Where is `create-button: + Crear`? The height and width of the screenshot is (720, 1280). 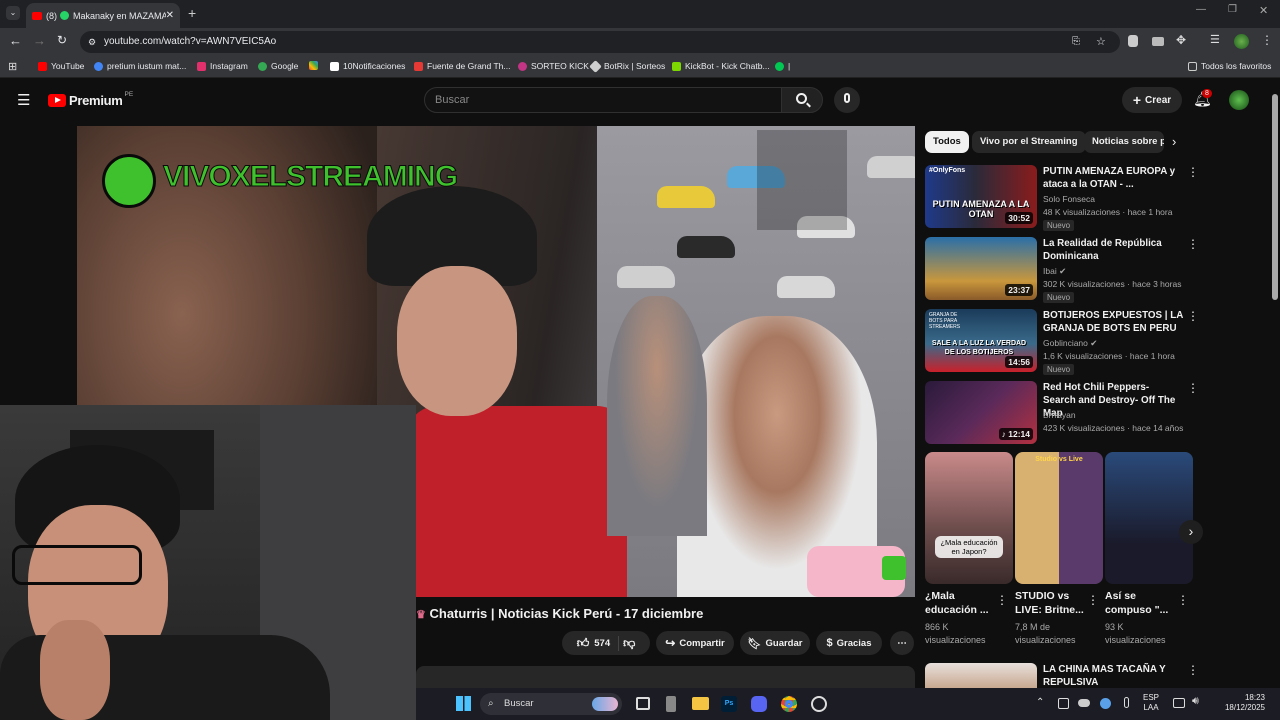 create-button: + Crear is located at coordinates (1152, 100).